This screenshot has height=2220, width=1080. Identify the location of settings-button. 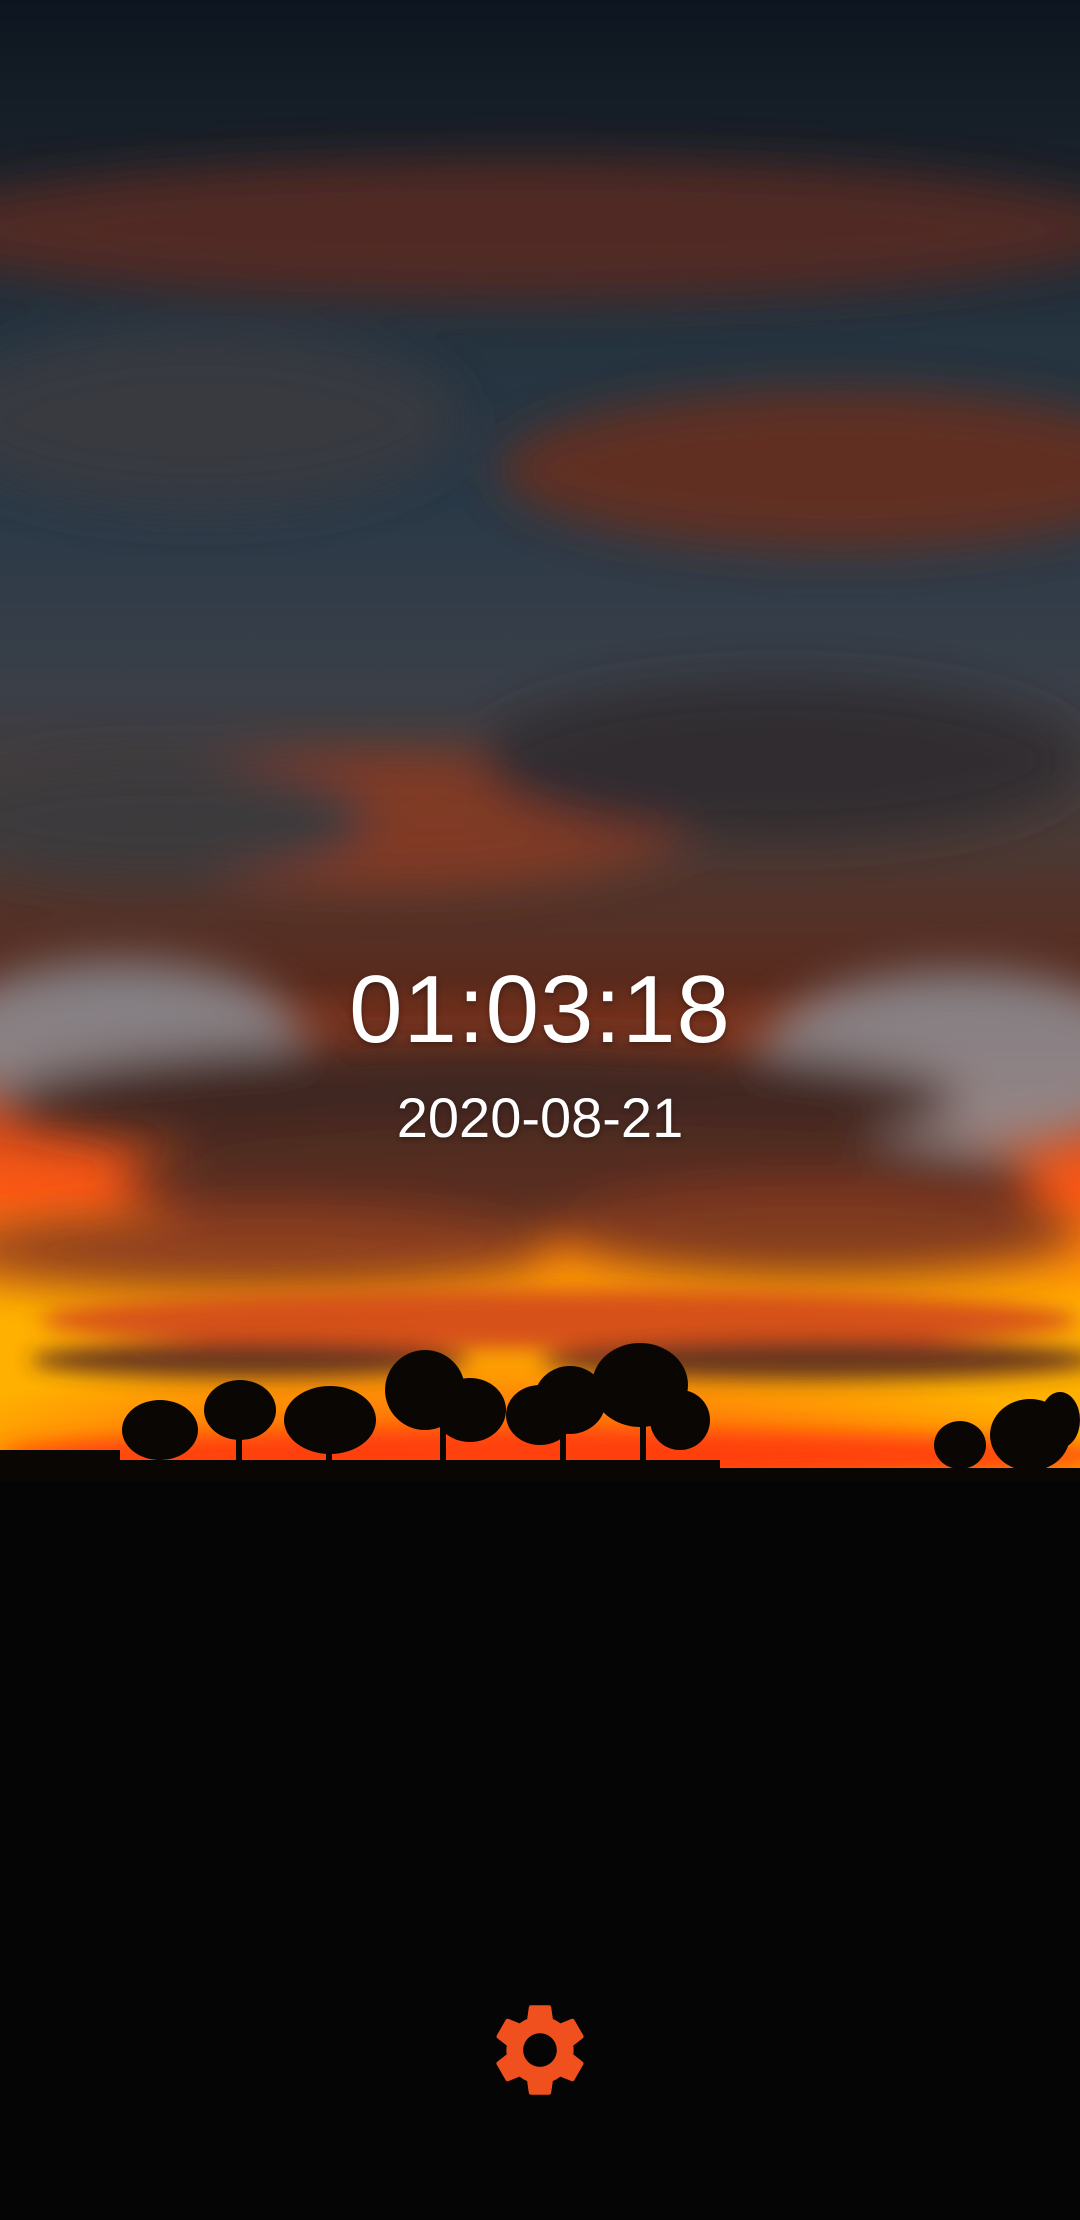
(540, 2050).